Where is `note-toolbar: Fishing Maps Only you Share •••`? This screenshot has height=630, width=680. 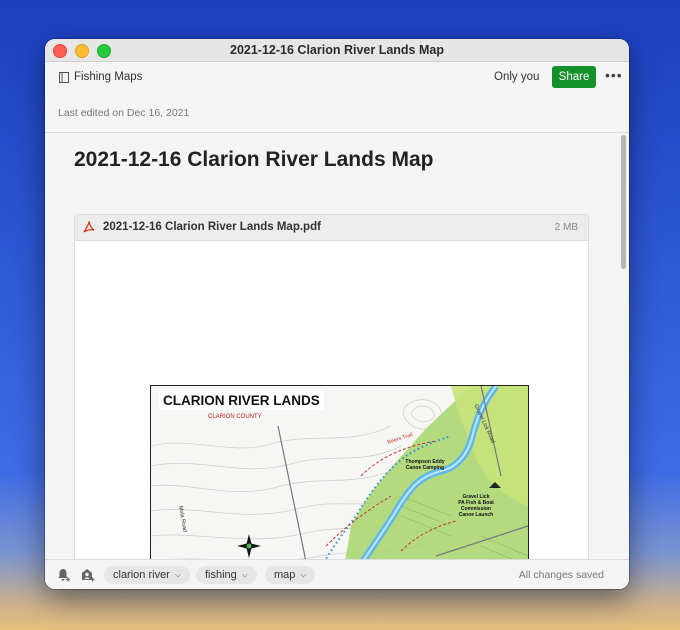
note-toolbar: Fishing Maps Only you Share ••• is located at coordinates (337, 78).